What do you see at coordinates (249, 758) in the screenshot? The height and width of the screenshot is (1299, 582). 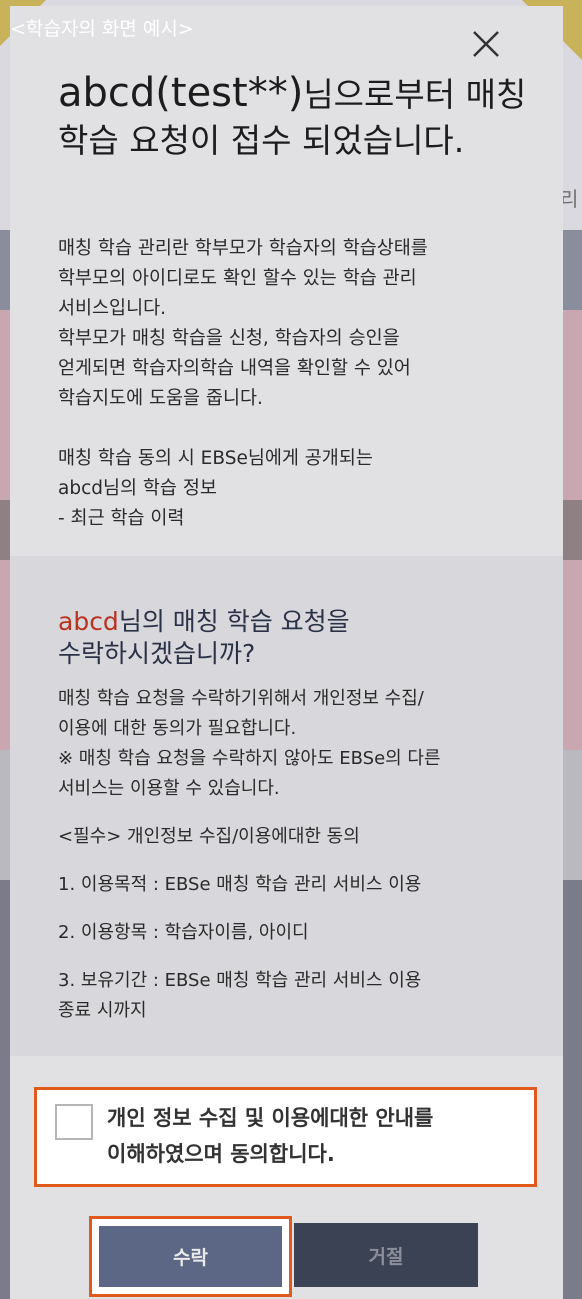 I see `consent-text: ※ 매칭 학습 요청을 수락하지 않아도 EBSe의 다른` at bounding box center [249, 758].